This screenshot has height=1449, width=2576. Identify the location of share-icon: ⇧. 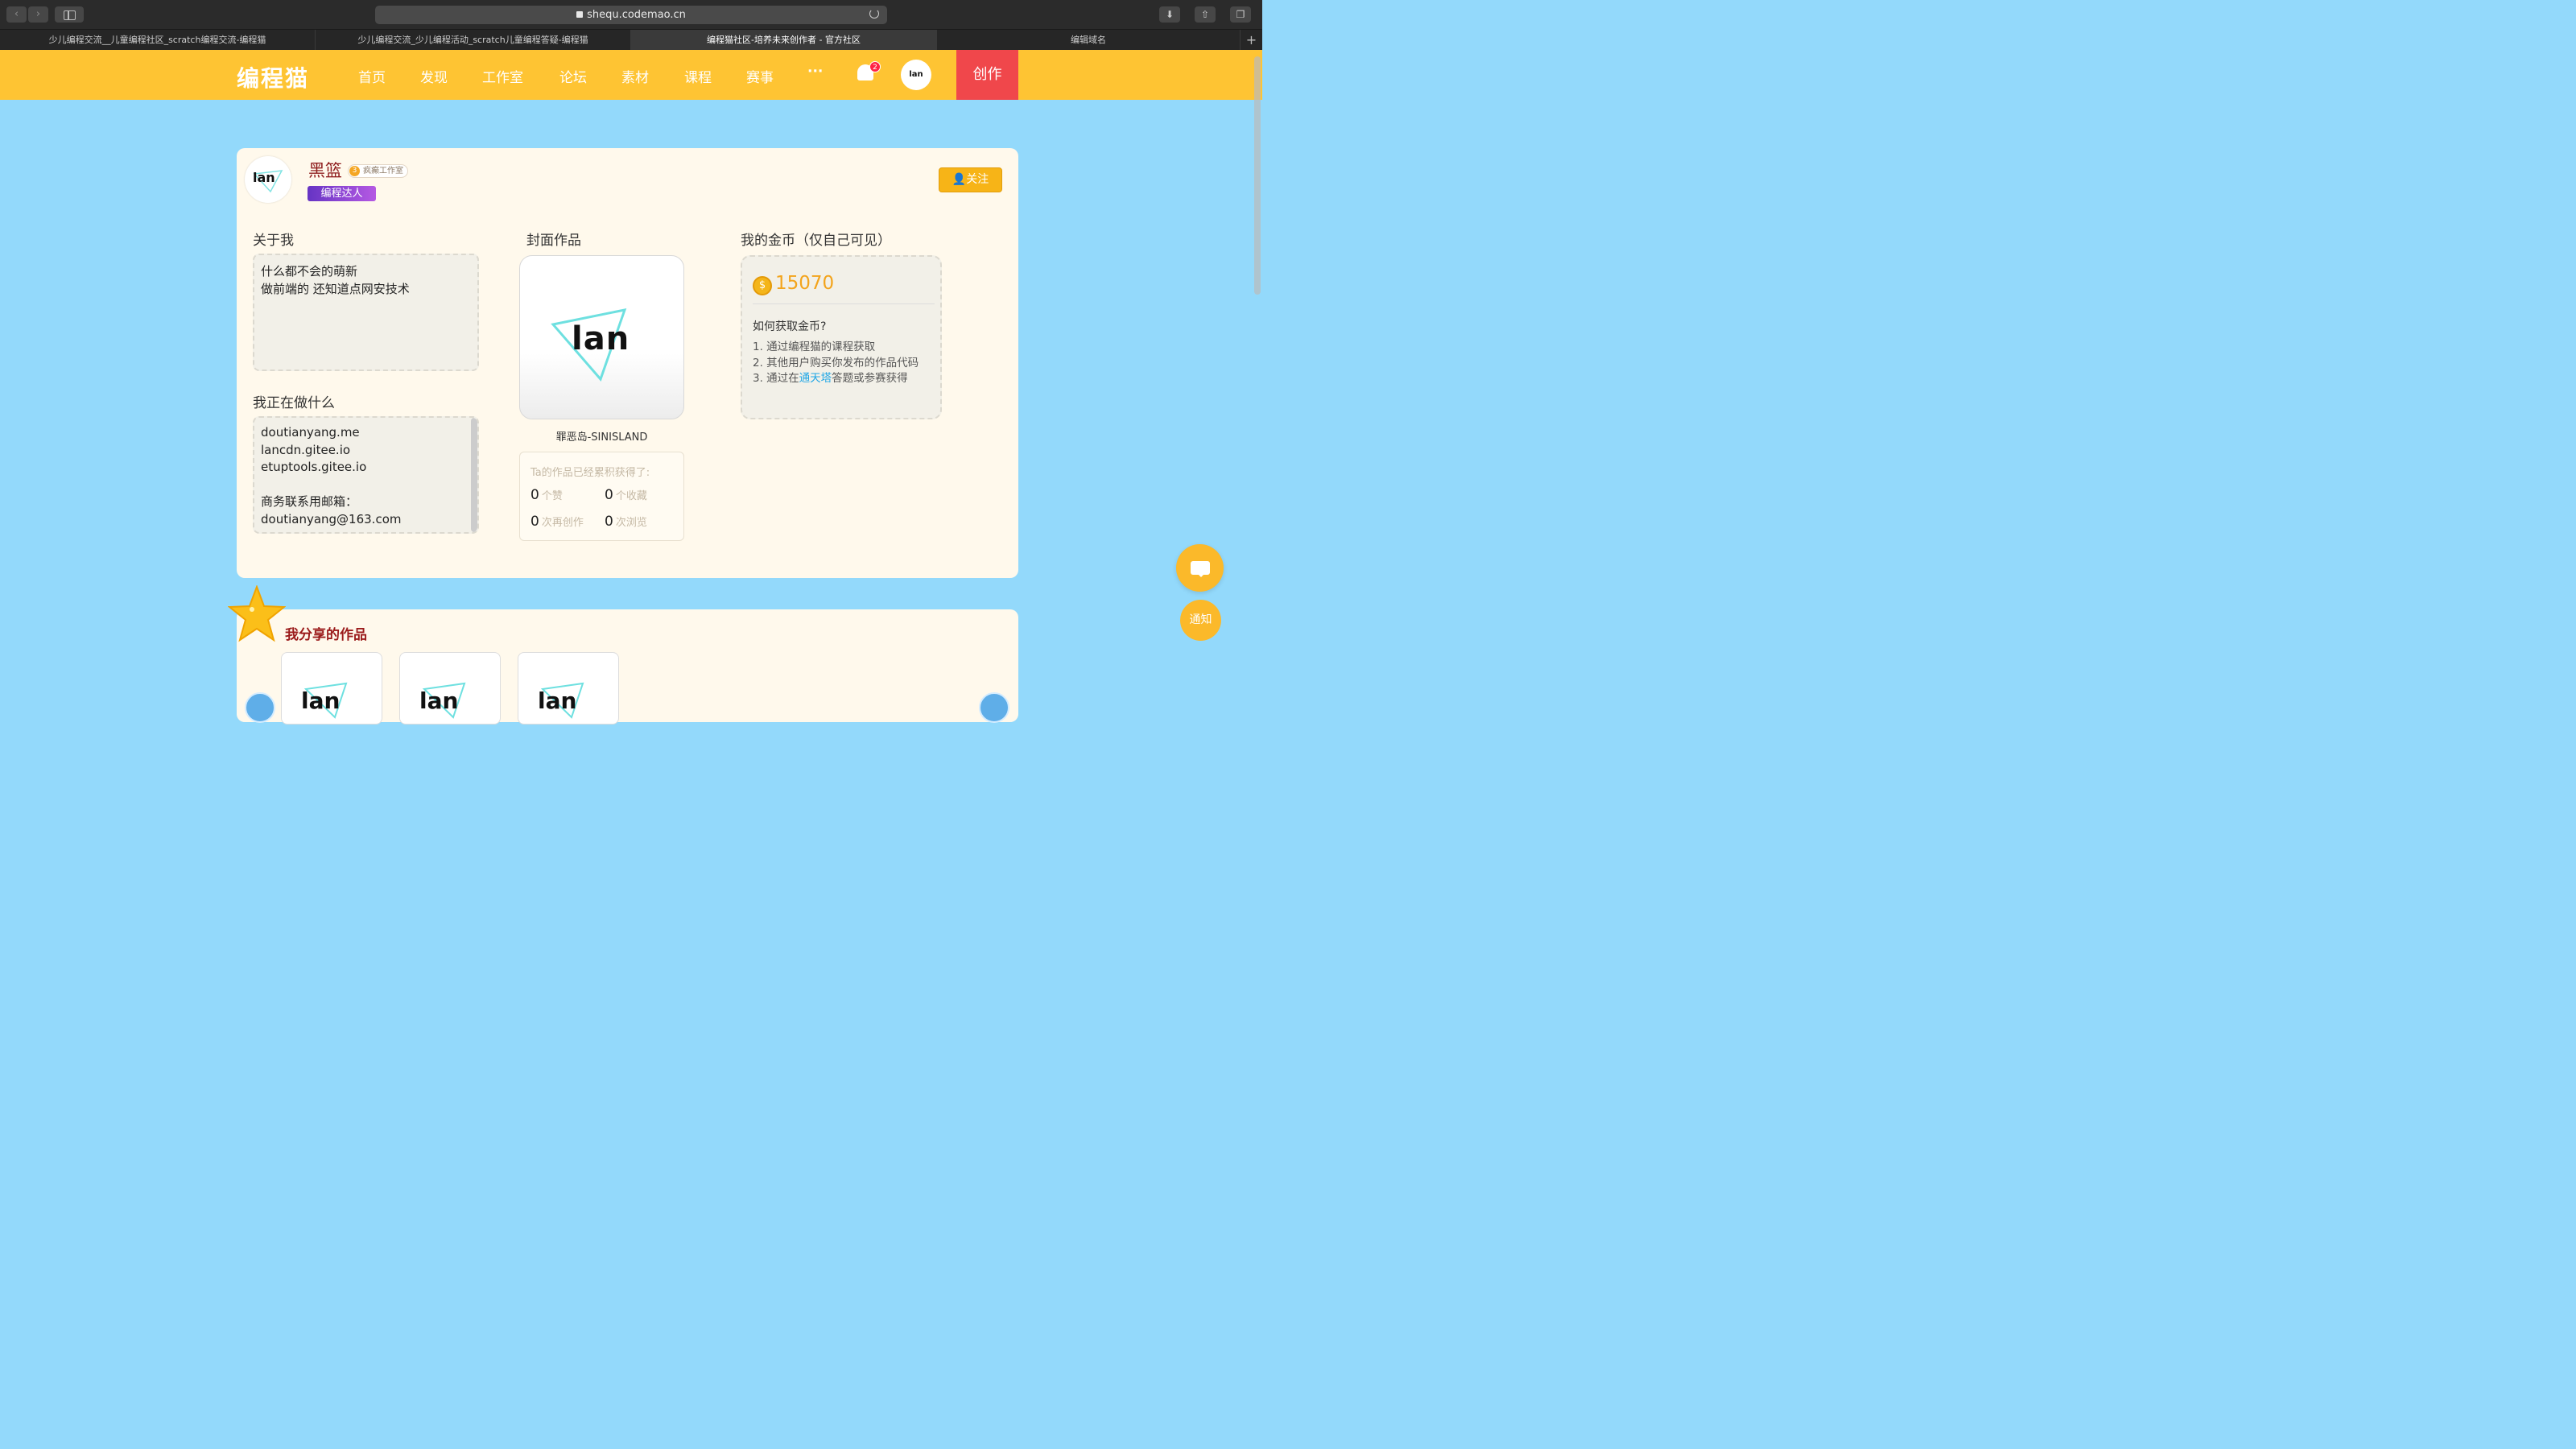
(1205, 14).